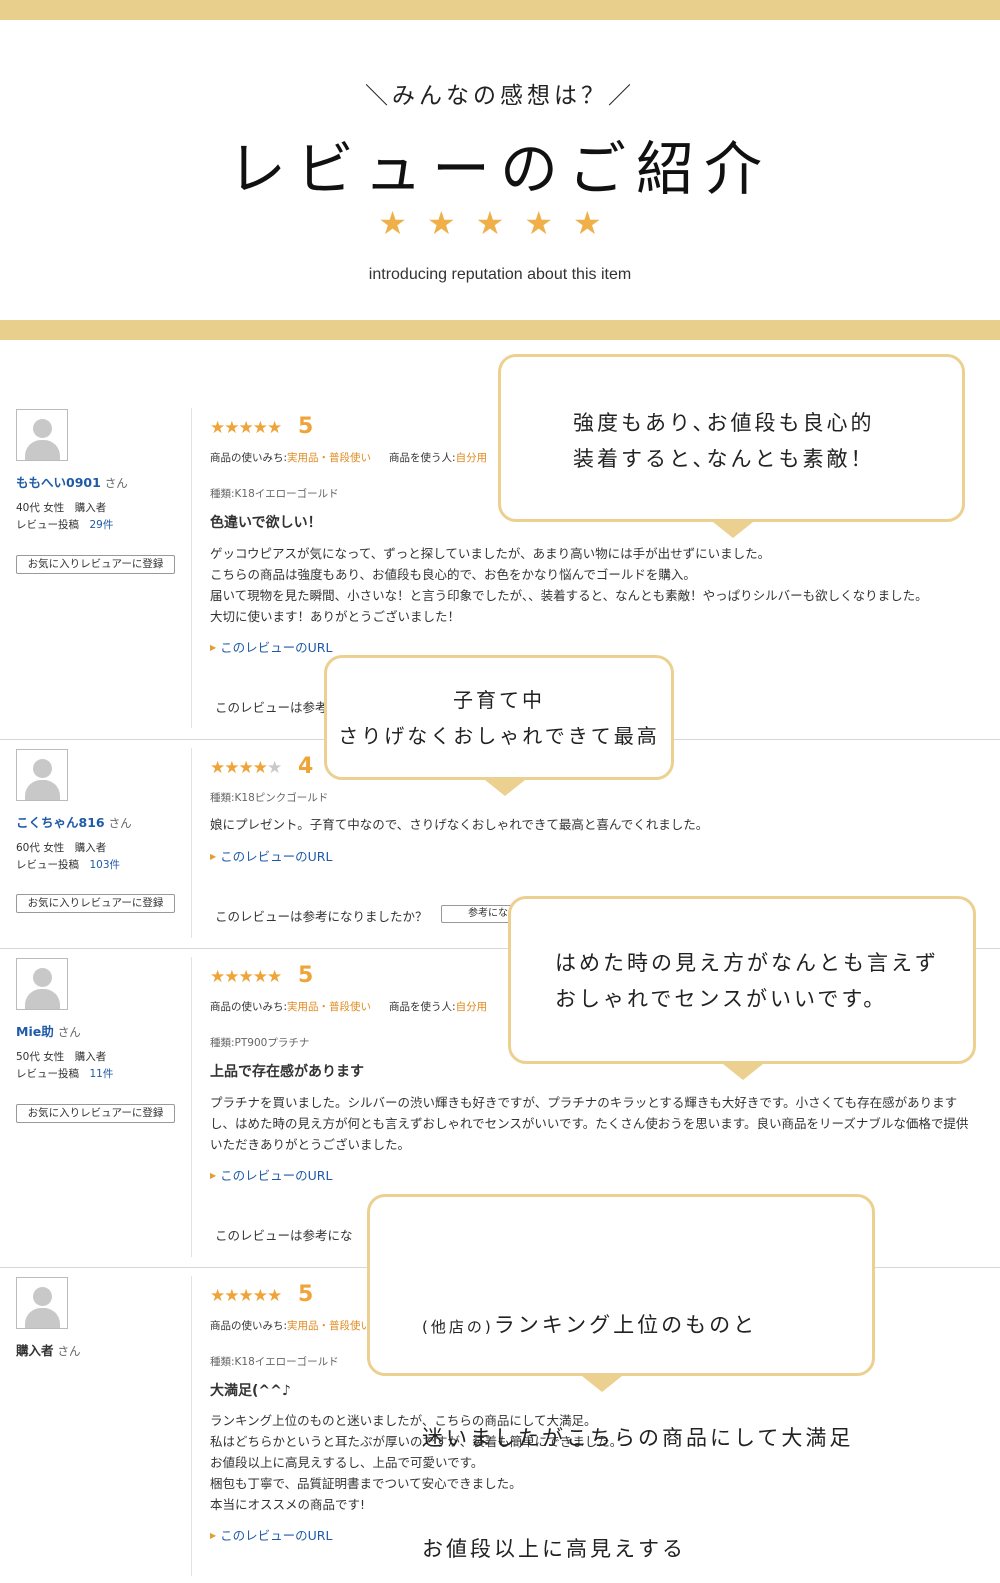  What do you see at coordinates (48, 1030) in the screenshot?
I see `reviewer-name: Mie助 さん` at bounding box center [48, 1030].